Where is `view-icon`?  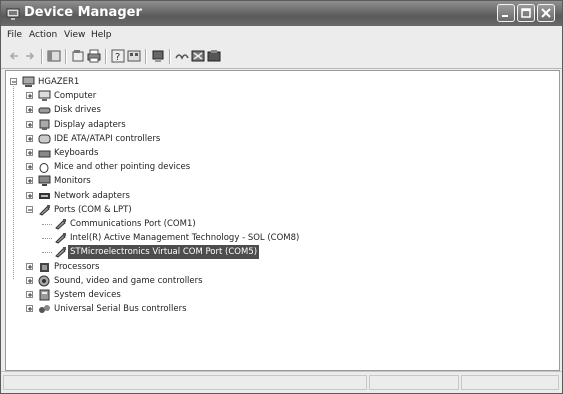
view-icon is located at coordinates (134, 56).